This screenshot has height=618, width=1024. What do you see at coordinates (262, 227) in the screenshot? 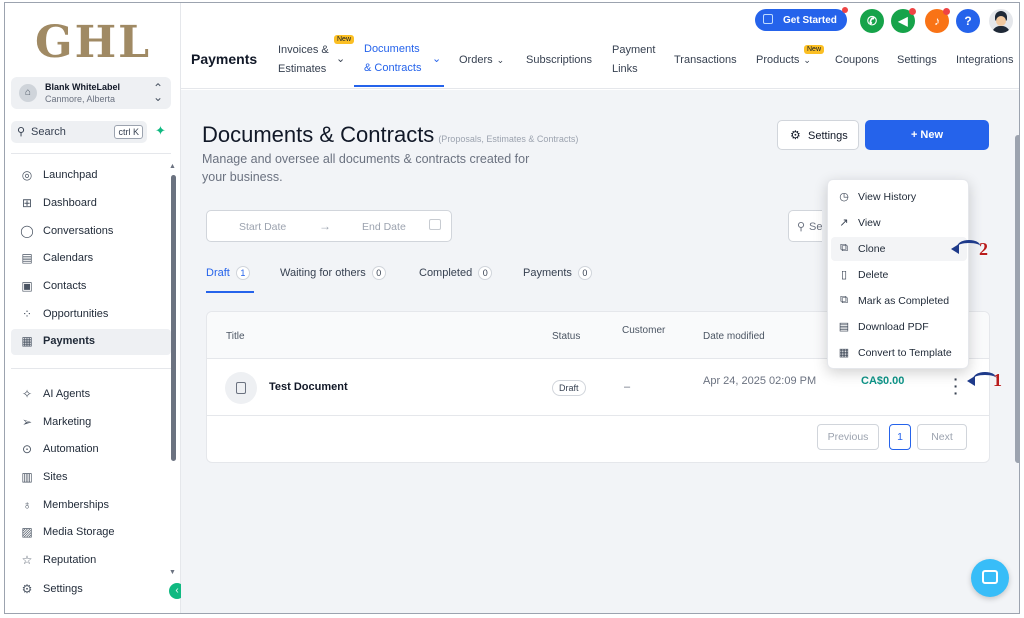
I see `start-date-field: Start Date` at bounding box center [262, 227].